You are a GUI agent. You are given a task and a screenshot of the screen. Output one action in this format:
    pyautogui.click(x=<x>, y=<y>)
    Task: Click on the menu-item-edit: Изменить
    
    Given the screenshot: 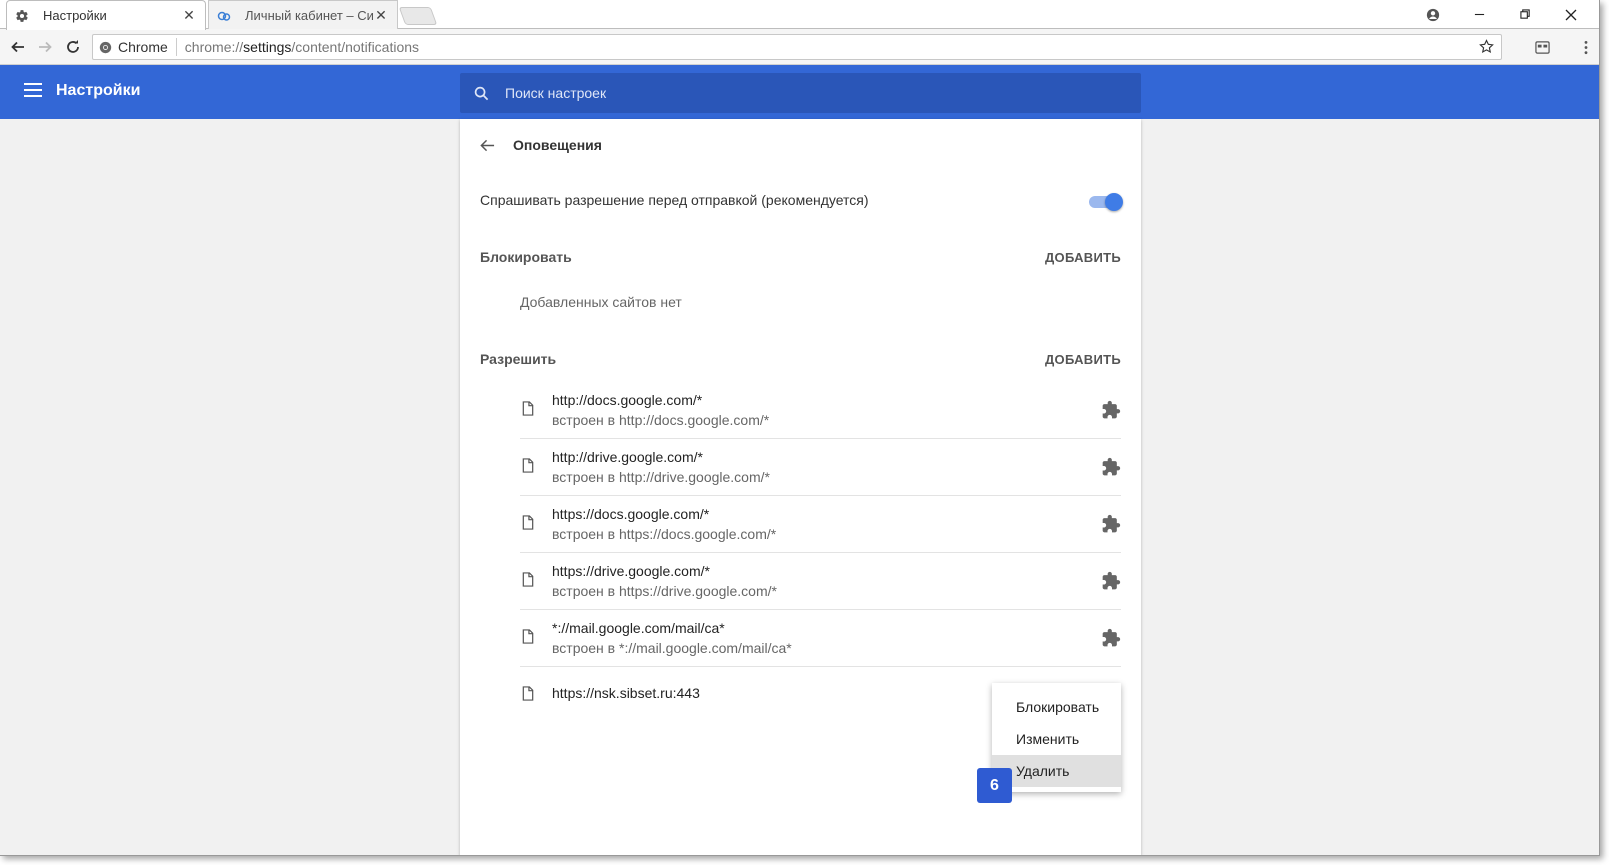 What is the action you would take?
    pyautogui.click(x=1056, y=739)
    